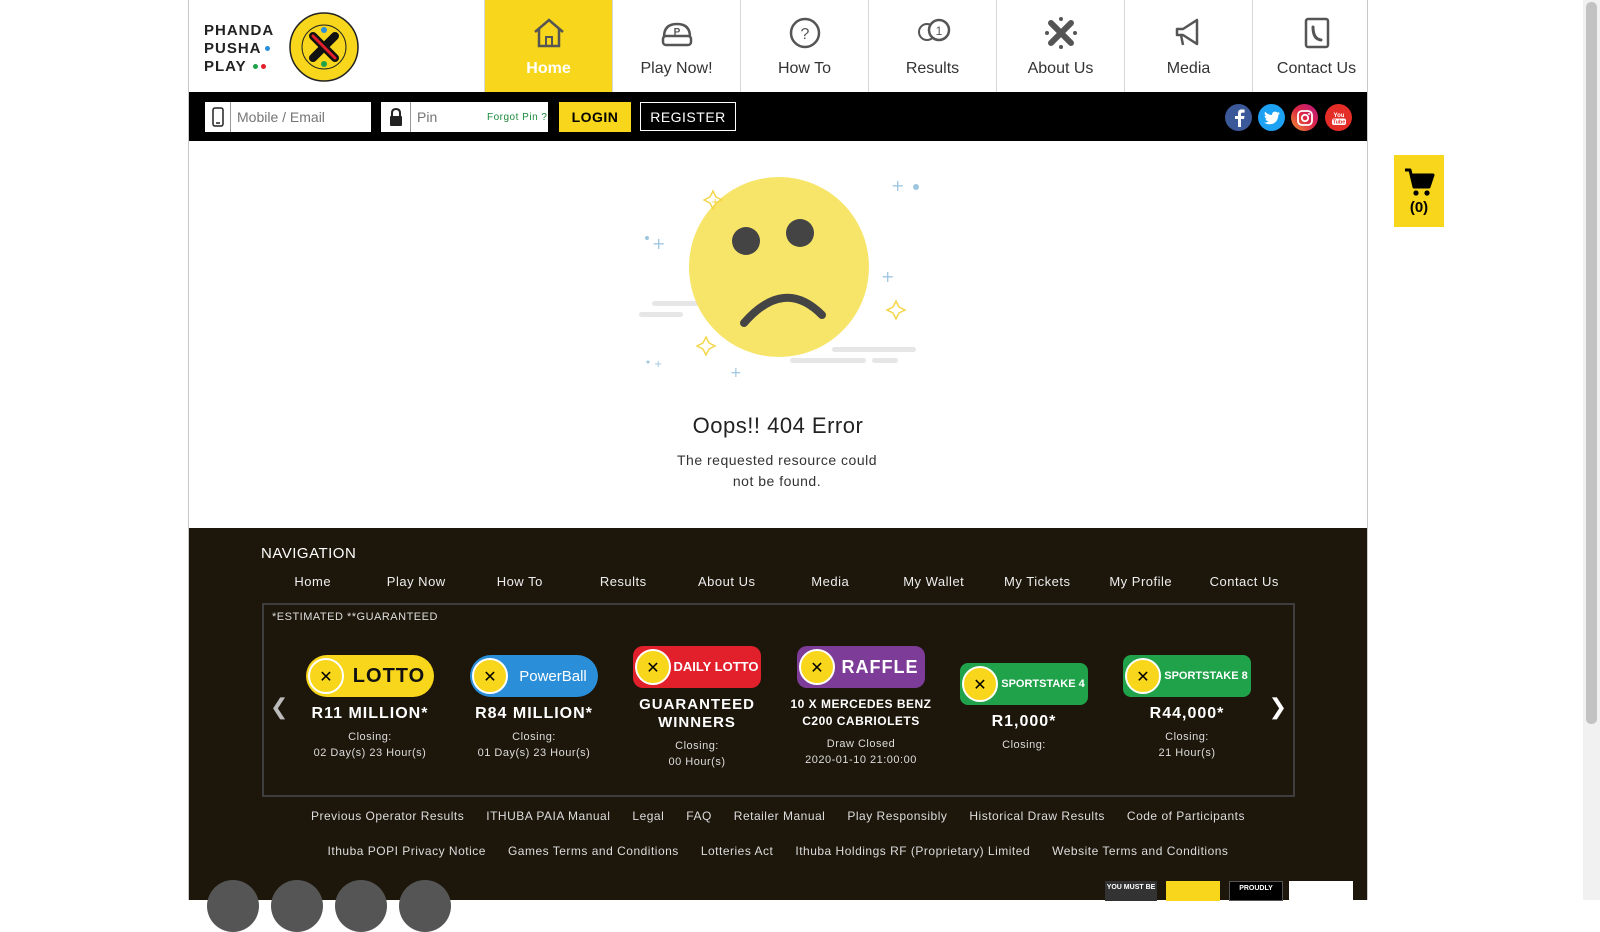 This screenshot has height=932, width=1600. What do you see at coordinates (1591, 363) in the screenshot?
I see `scrollbar-thumb` at bounding box center [1591, 363].